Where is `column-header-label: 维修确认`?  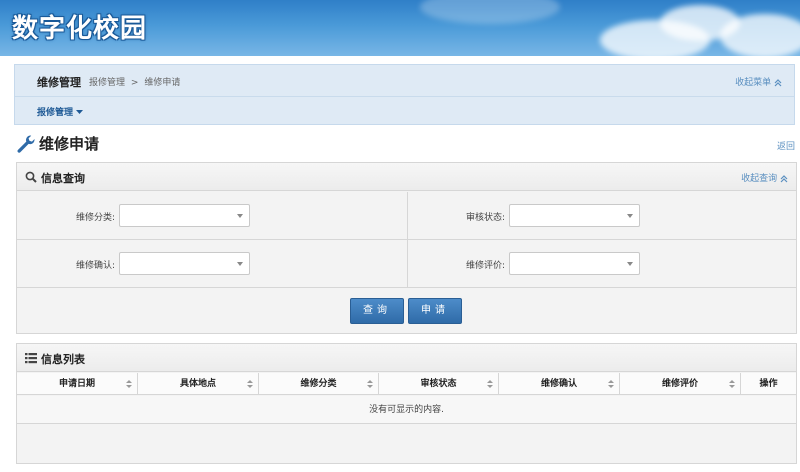
column-header-label: 维修确认 is located at coordinates (558, 384).